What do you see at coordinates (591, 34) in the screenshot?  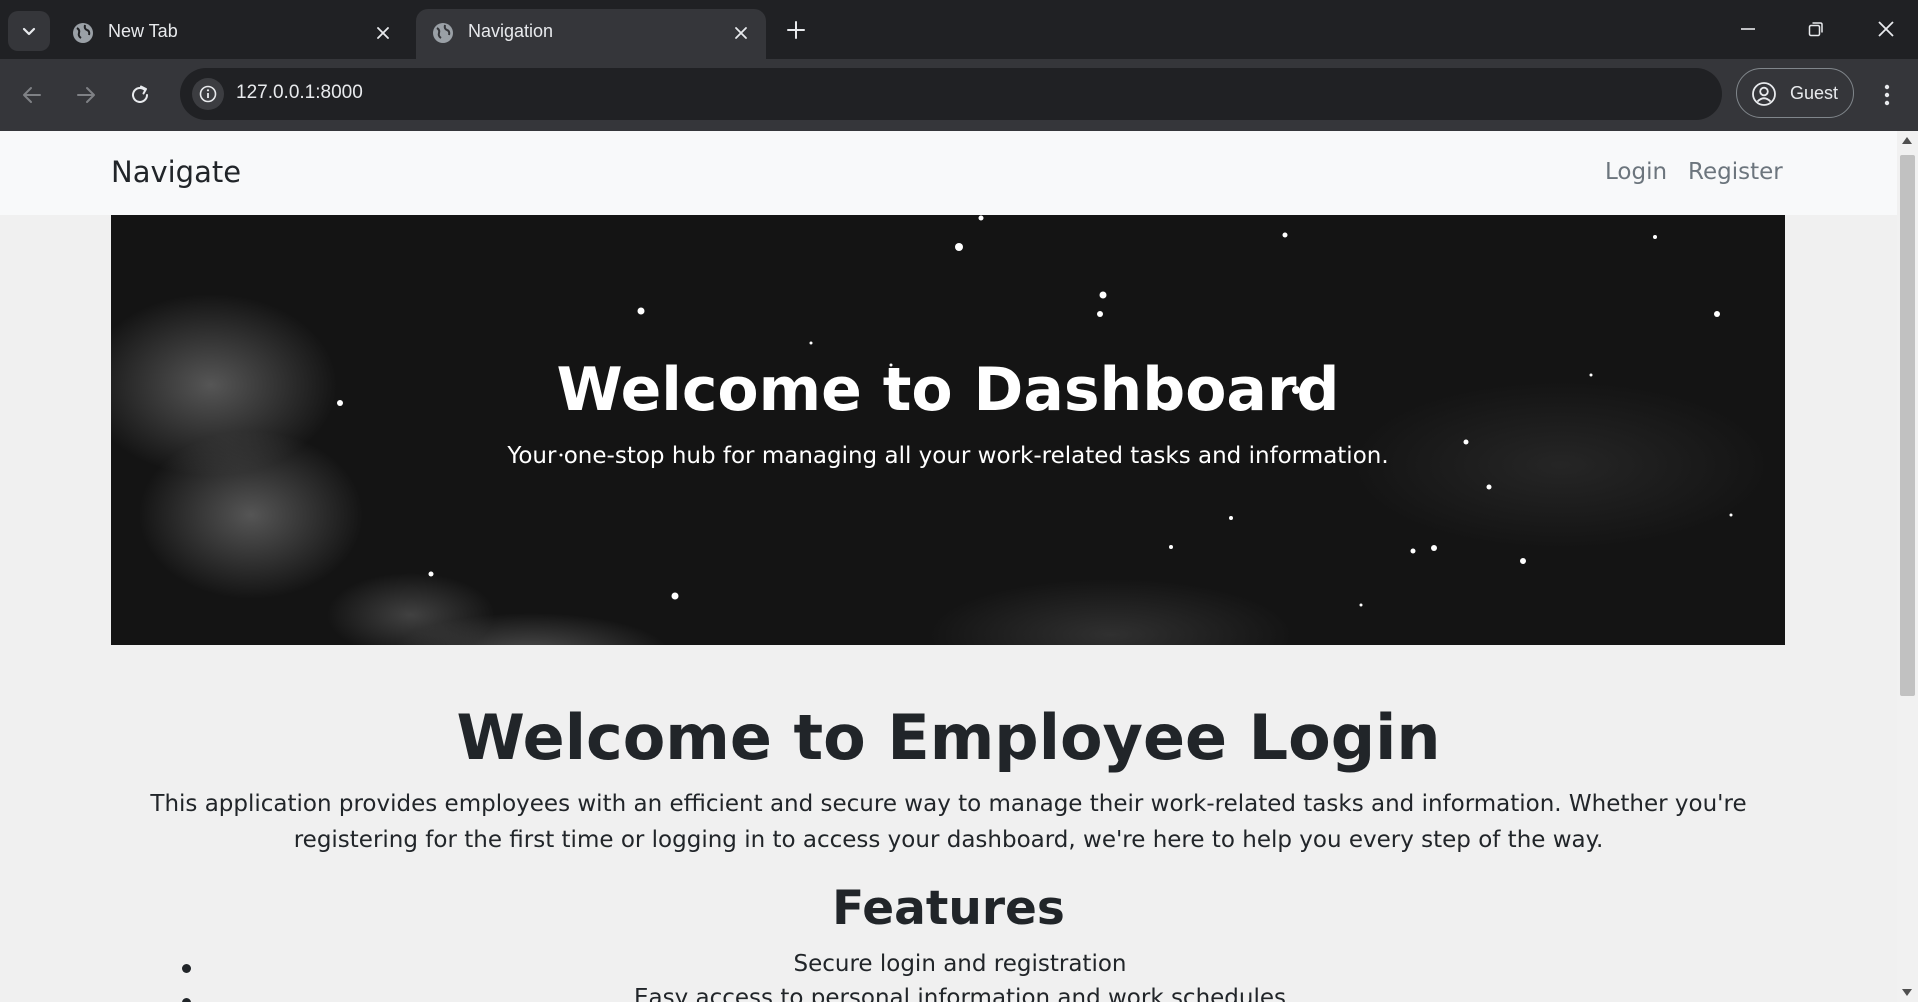 I see `tab-navigation: Navigation` at bounding box center [591, 34].